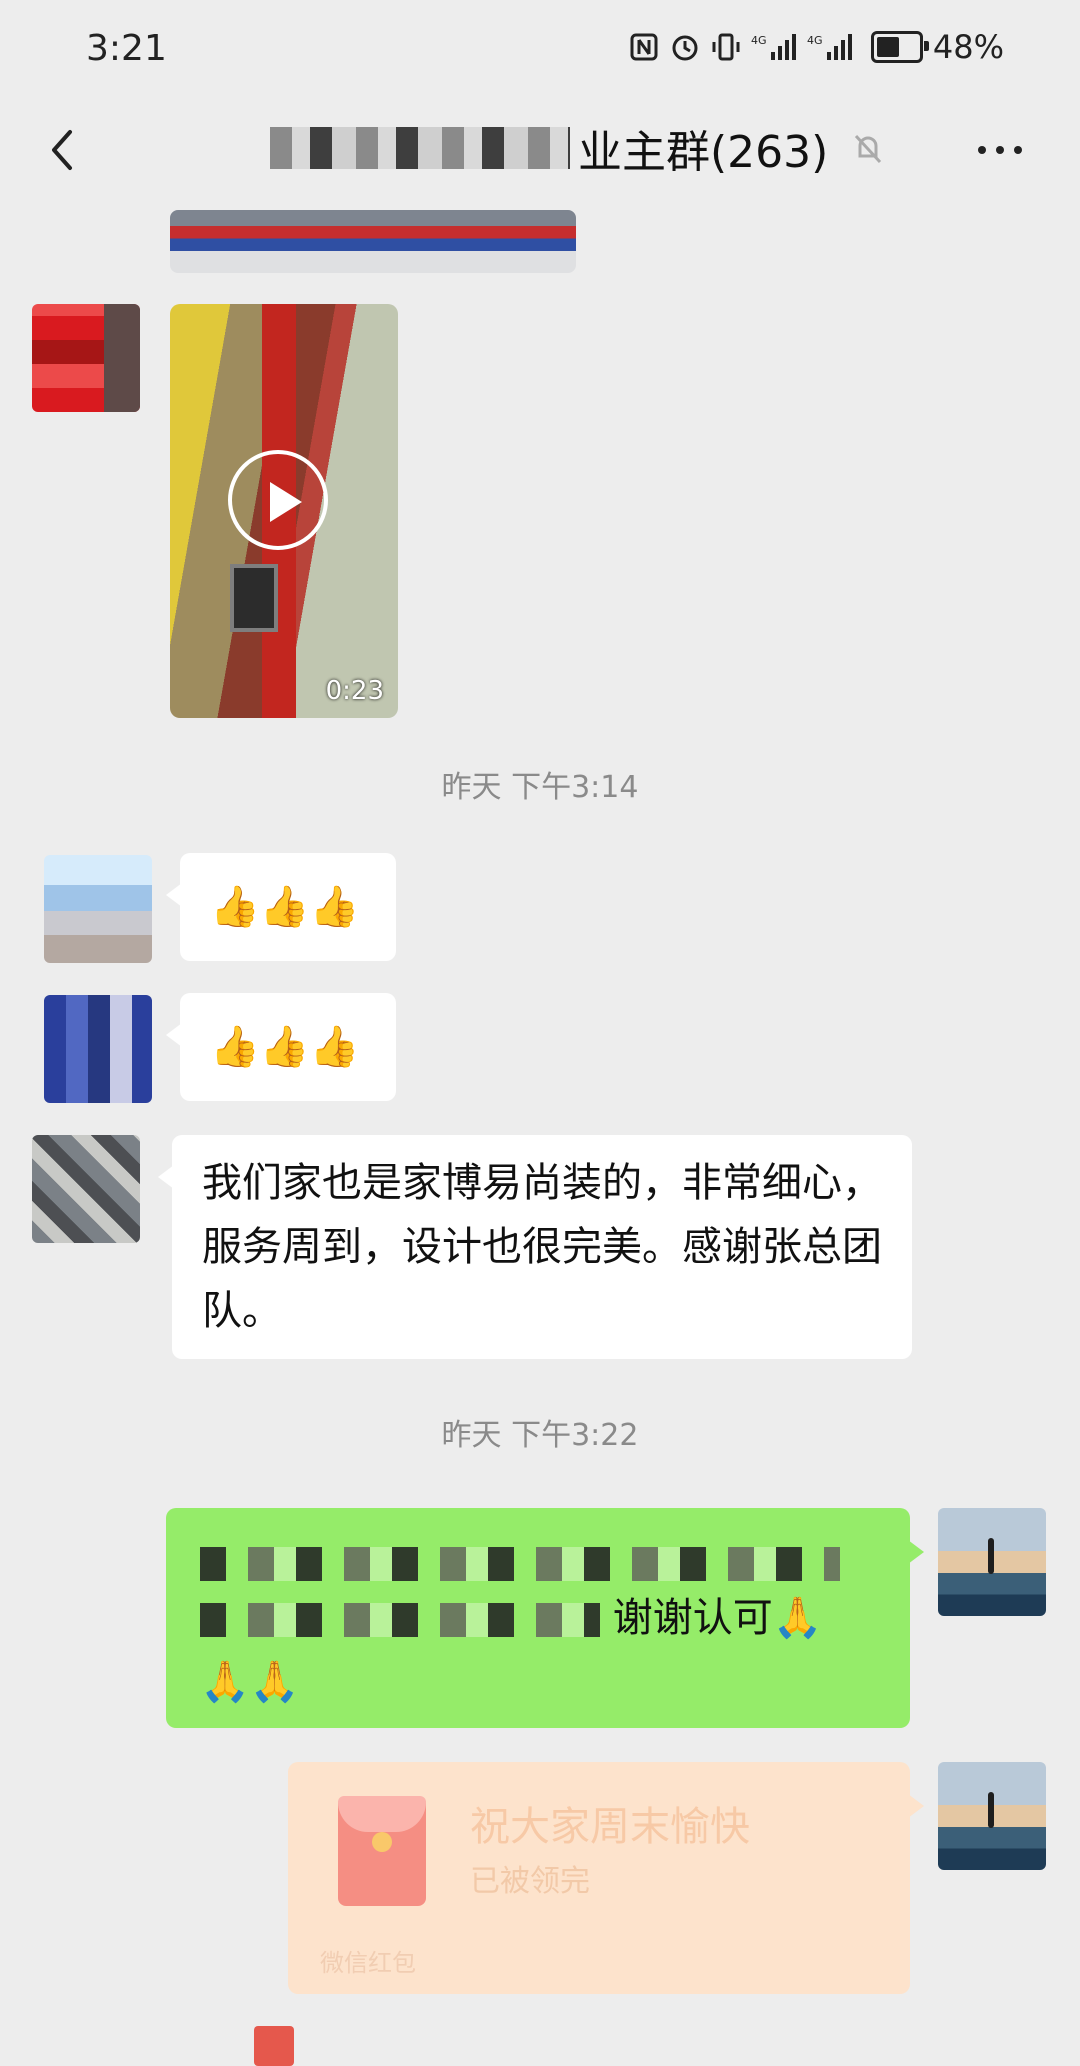  I want to click on message-text: 我们家也是家博易尚装的，非常细心，服务周到，设计也很完美。感谢张总团队。, so click(542, 1247).